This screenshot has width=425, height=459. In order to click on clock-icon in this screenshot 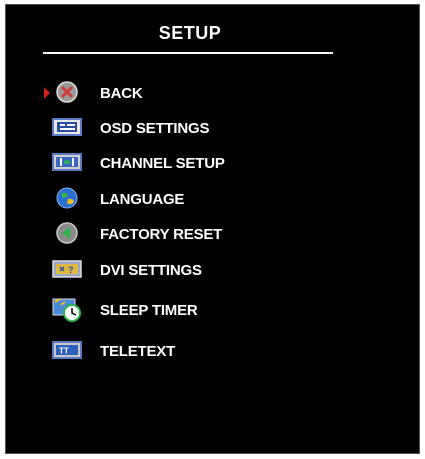, I will do `click(66, 310)`.